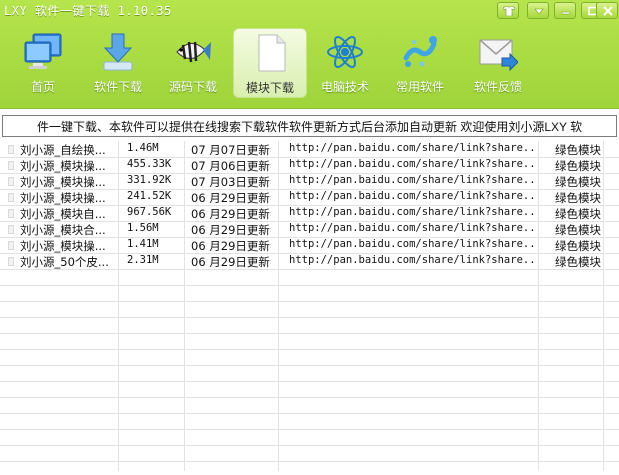 This screenshot has width=619, height=475. I want to click on mail-icon, so click(498, 55).